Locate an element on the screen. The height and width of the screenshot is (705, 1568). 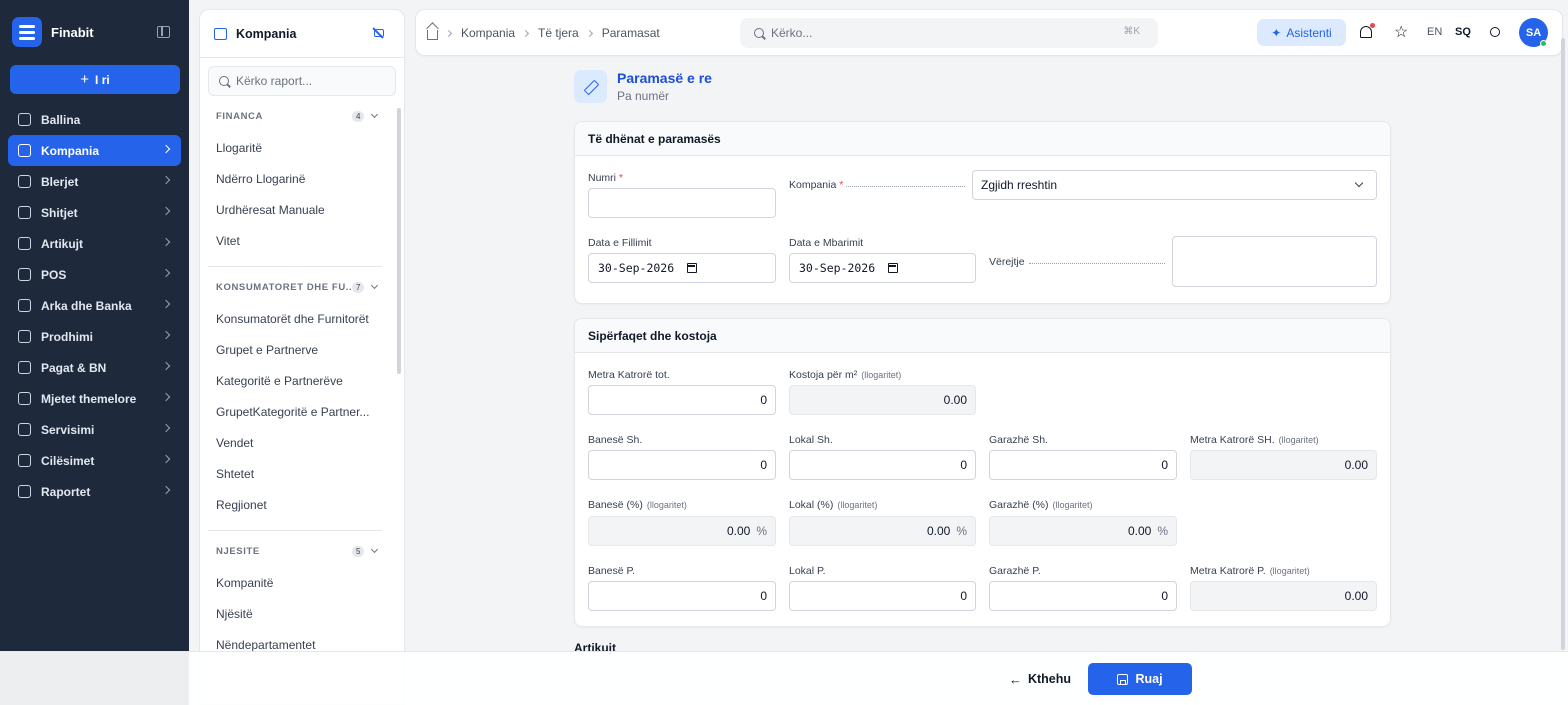
report-item: Regjionet is located at coordinates (299, 504).